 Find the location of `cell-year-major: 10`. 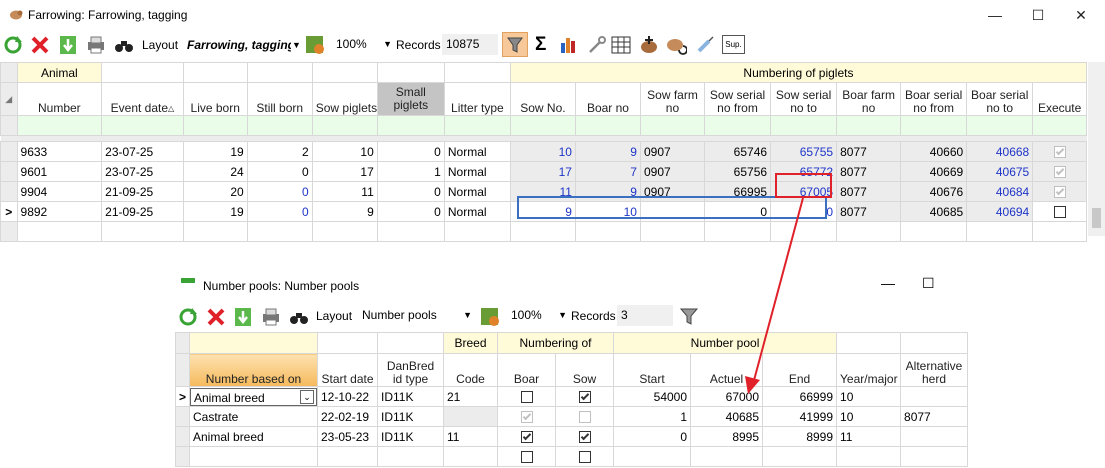

cell-year-major: 10 is located at coordinates (869, 396).